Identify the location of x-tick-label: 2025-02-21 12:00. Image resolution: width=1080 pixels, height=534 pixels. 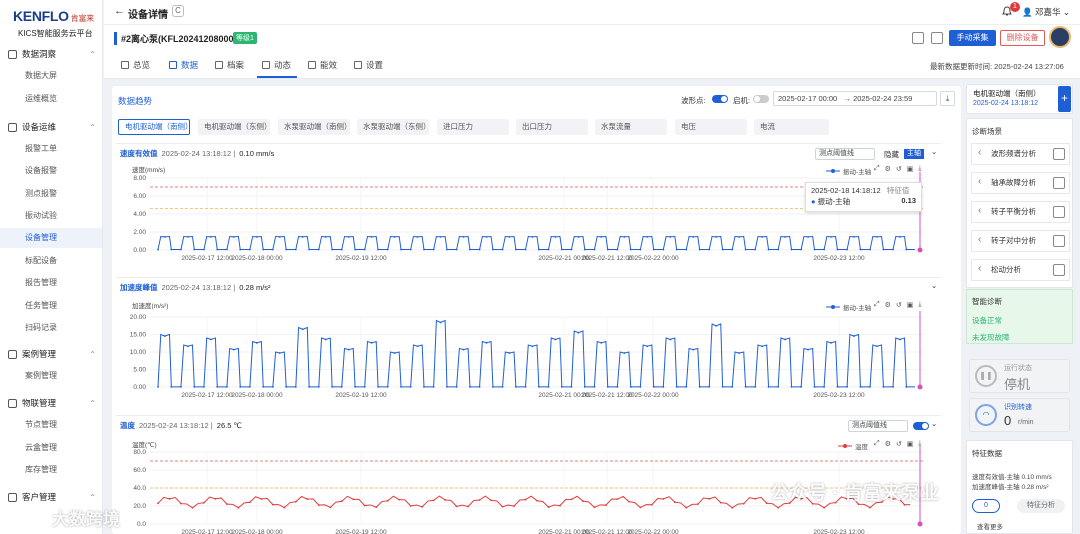
(607, 395).